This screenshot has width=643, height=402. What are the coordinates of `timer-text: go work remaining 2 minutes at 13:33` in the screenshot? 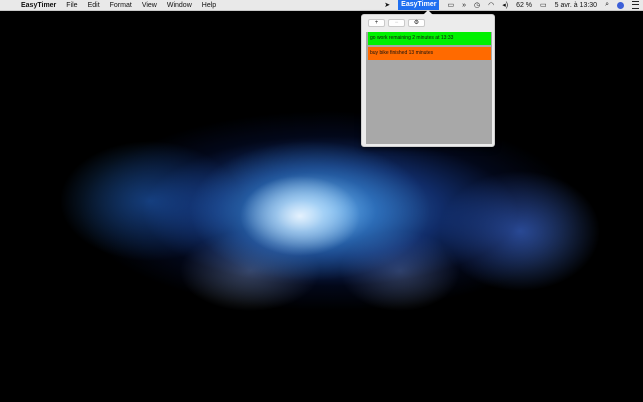 It's located at (412, 38).